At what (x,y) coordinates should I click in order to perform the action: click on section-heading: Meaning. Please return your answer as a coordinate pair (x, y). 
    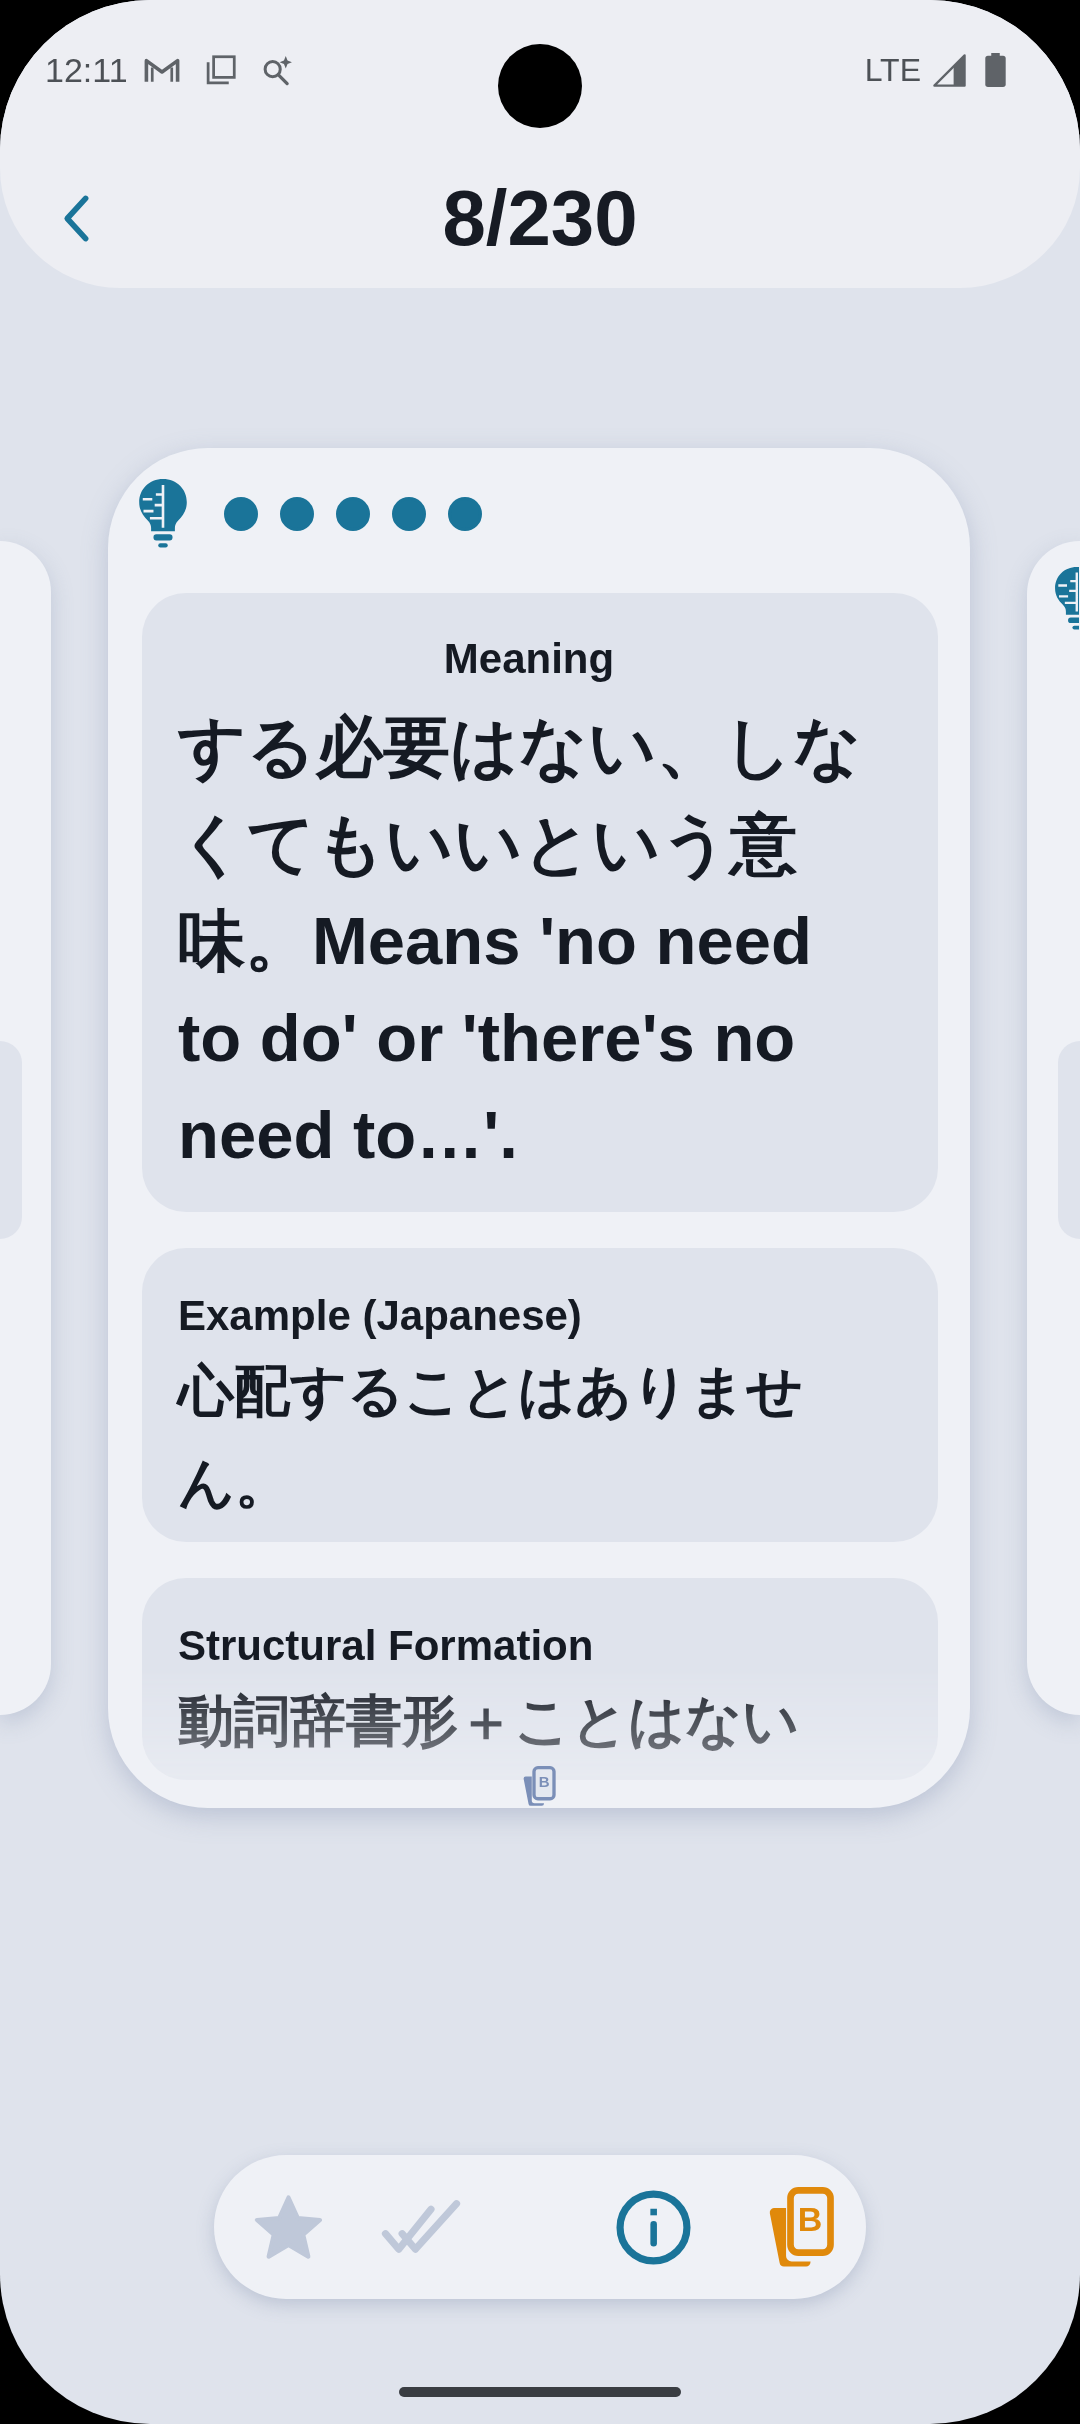
    Looking at the image, I should click on (529, 659).